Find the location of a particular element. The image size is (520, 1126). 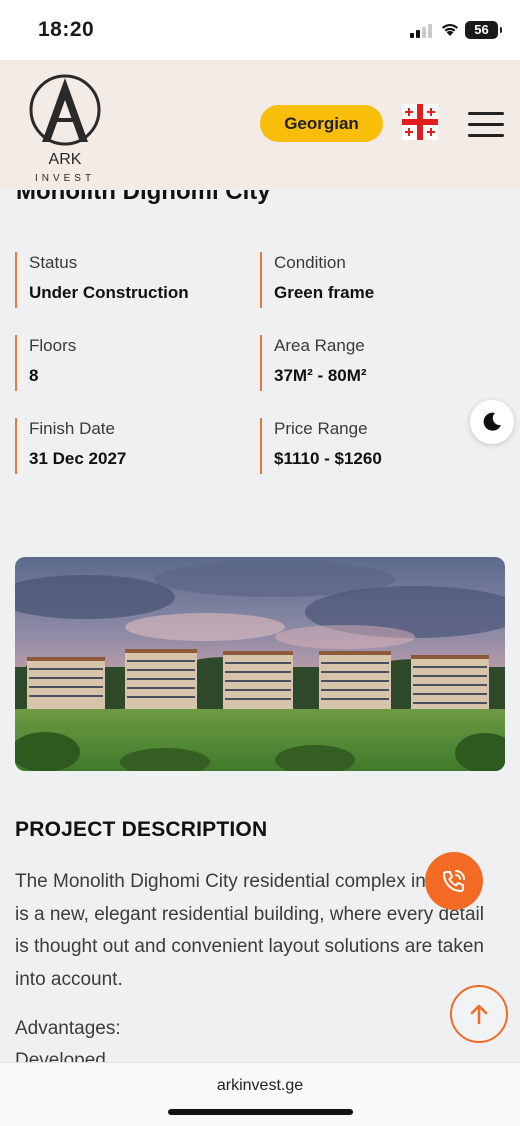

phone-icon is located at coordinates (454, 881).